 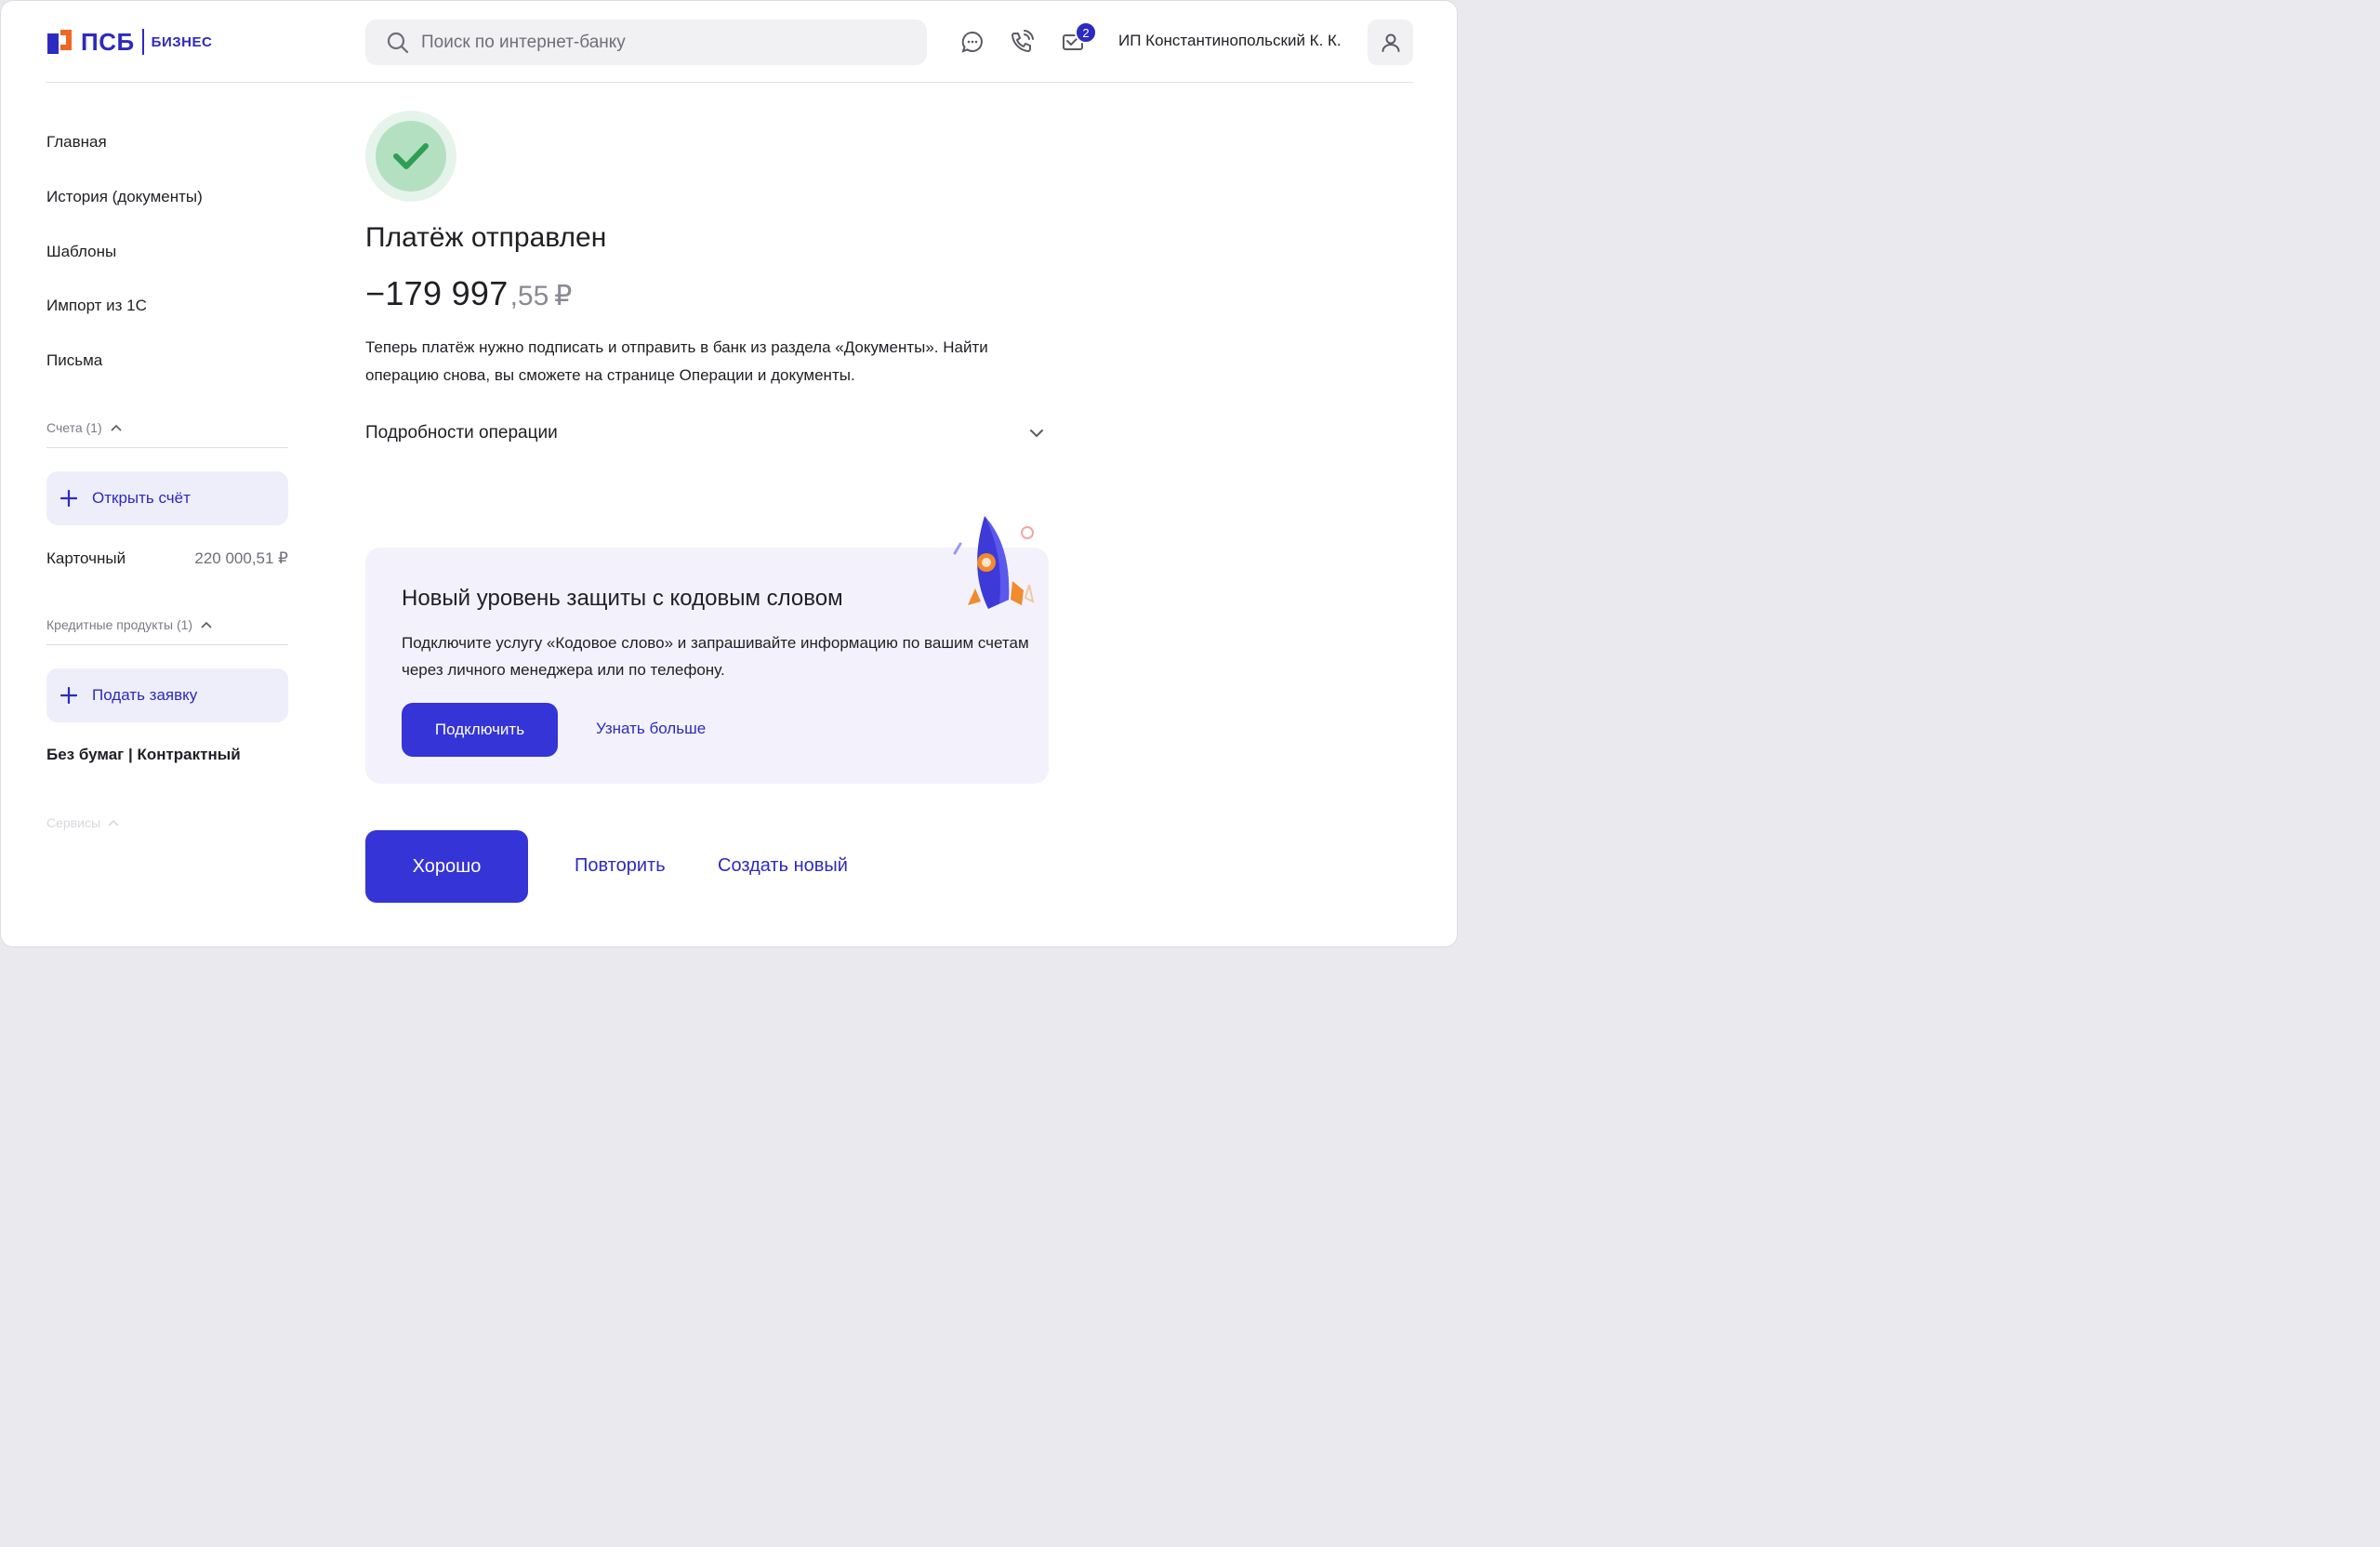 What do you see at coordinates (651, 729) in the screenshot?
I see `learn-more-link: Узнать больше` at bounding box center [651, 729].